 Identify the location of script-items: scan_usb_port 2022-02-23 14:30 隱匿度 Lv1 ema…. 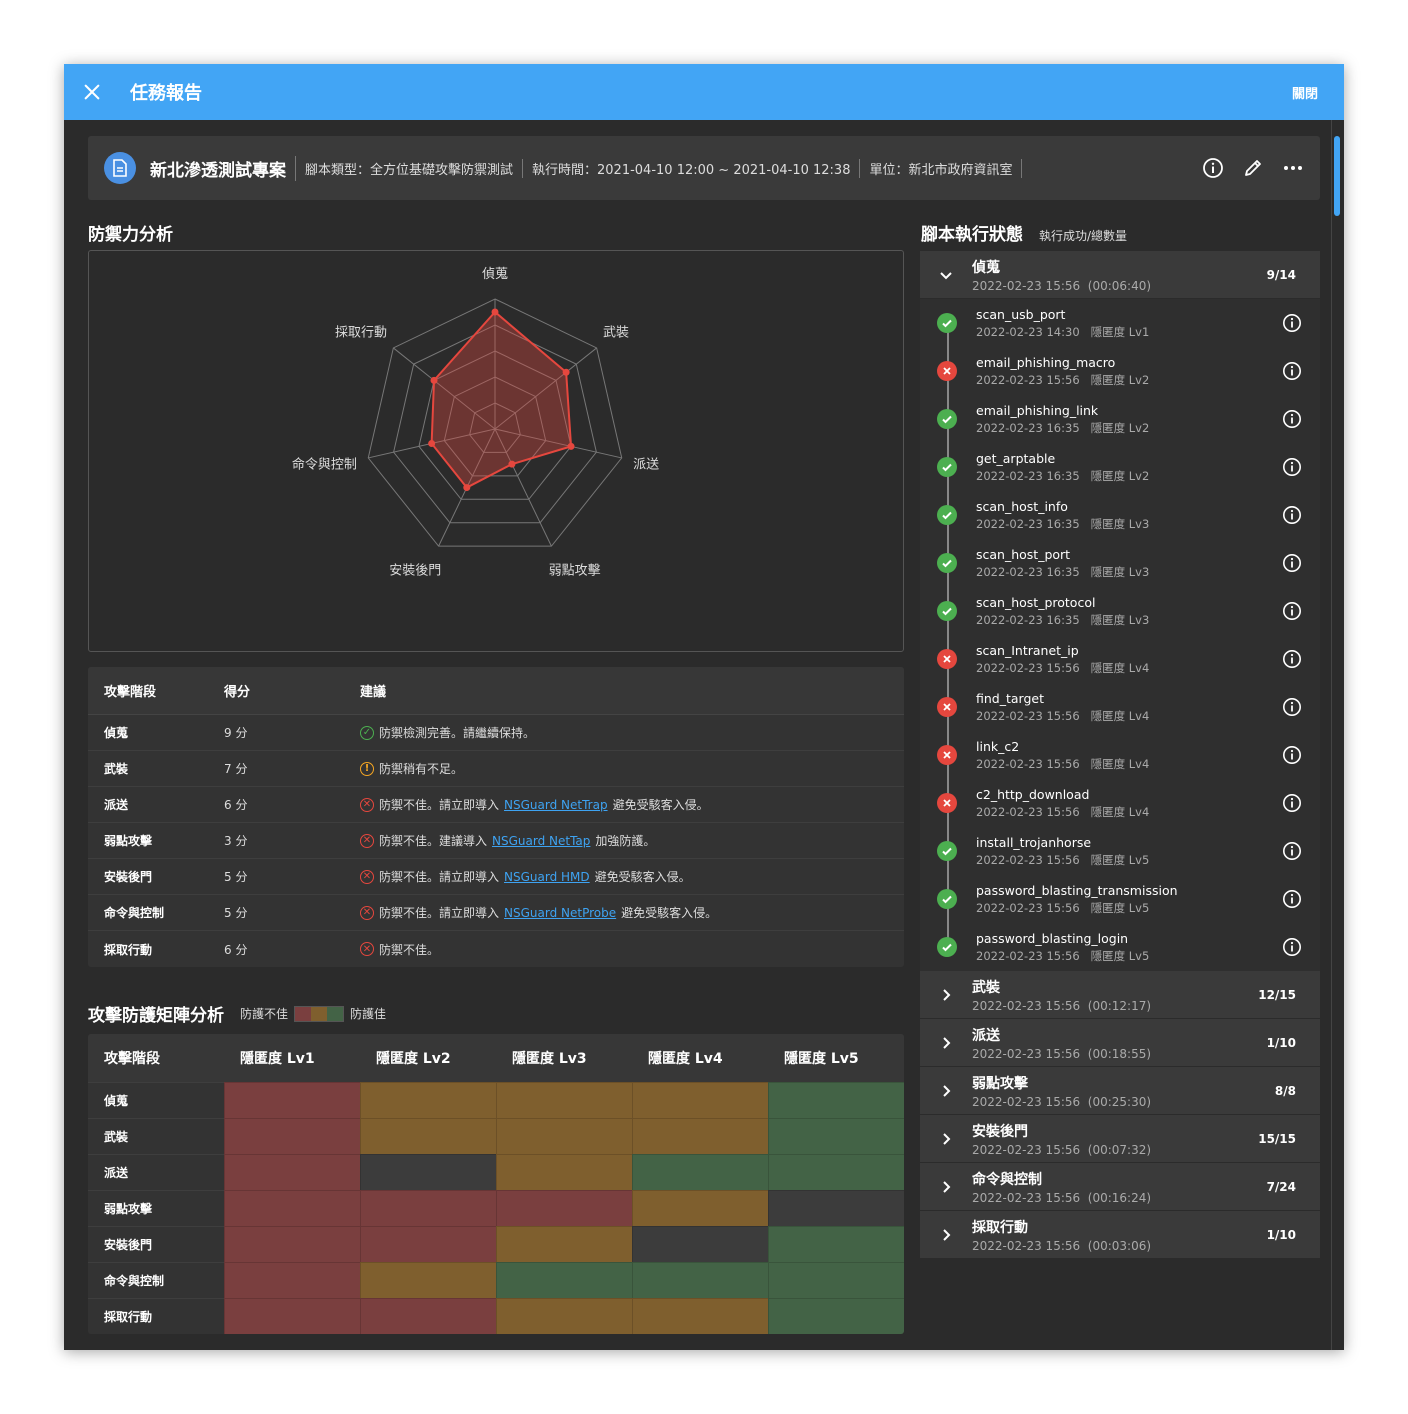
(1120, 635).